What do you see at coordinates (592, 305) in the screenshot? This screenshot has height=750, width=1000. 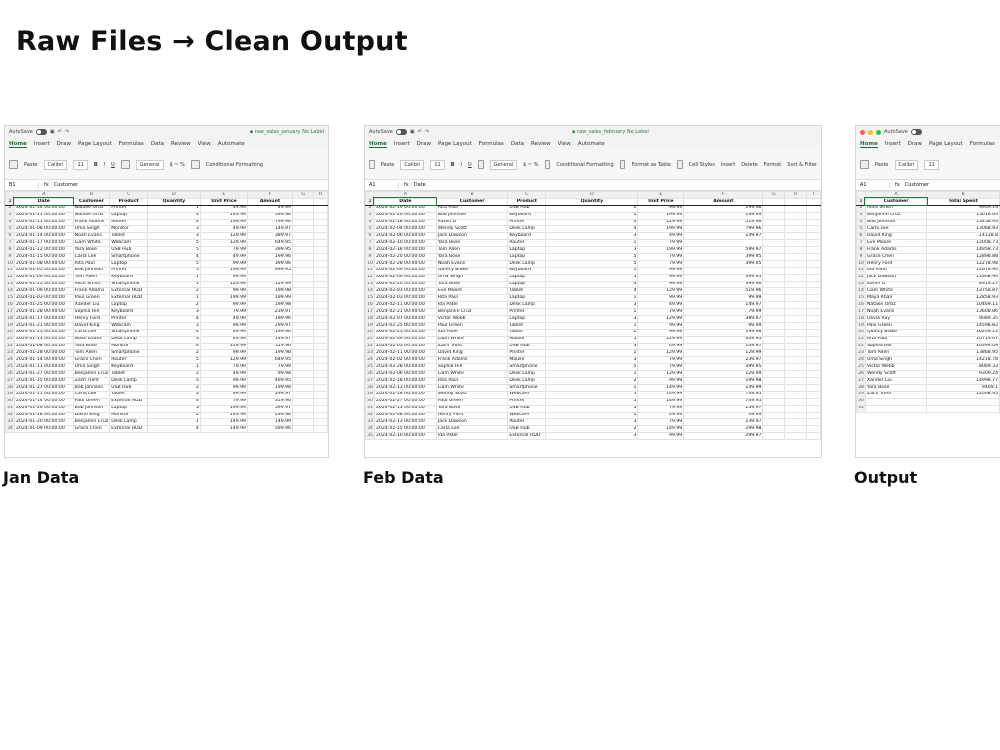 I see `cell: 3` at bounding box center [592, 305].